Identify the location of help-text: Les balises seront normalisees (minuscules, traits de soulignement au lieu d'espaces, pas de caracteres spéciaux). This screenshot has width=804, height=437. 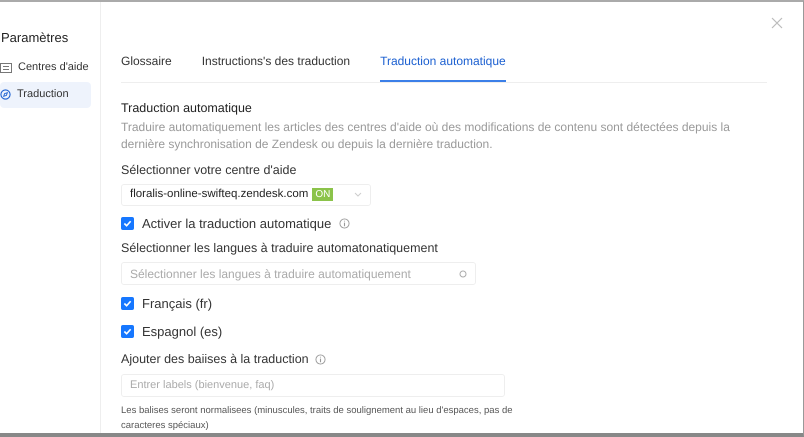
(317, 418).